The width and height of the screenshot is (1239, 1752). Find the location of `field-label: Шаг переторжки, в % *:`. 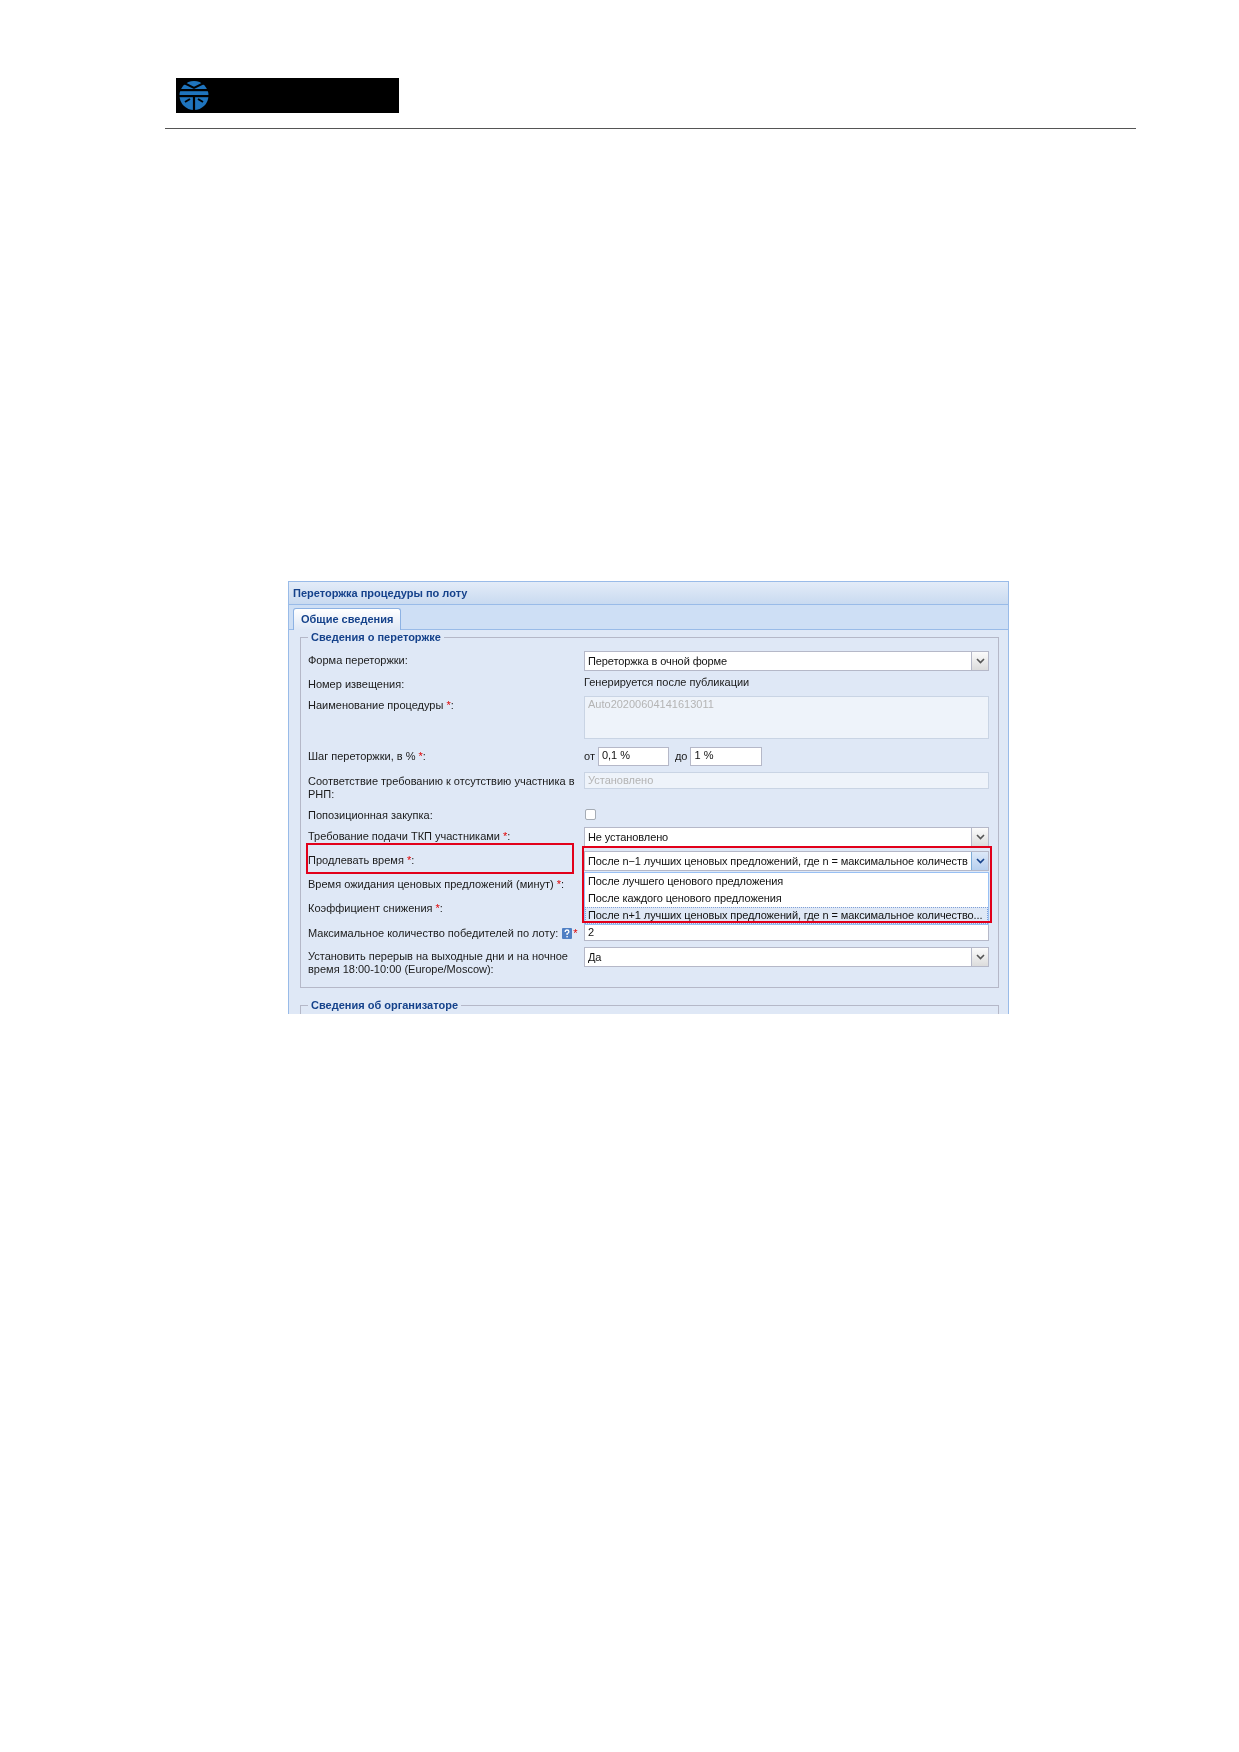

field-label: Шаг переторжки, в % *: is located at coordinates (367, 756).